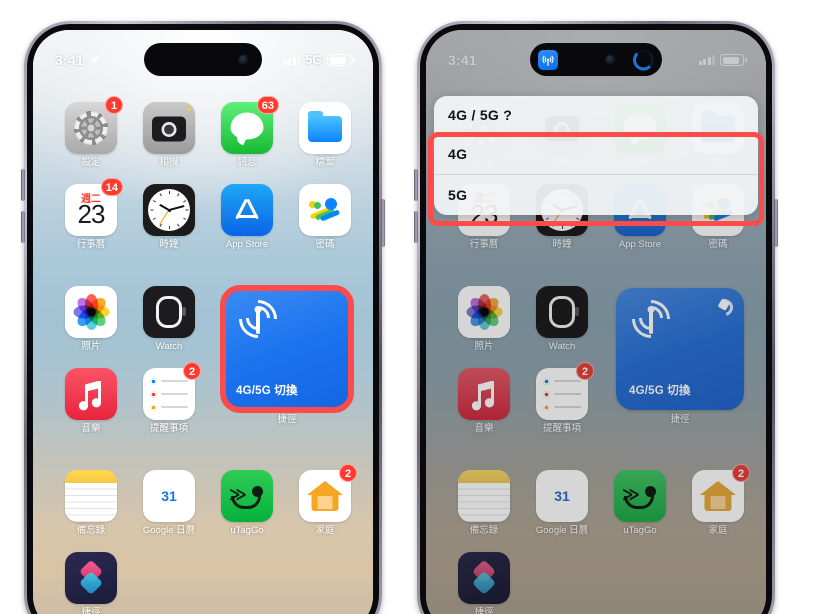 The height and width of the screenshot is (614, 817). Describe the element at coordinates (111, 187) in the screenshot. I see `badge-calendar: 14` at that location.